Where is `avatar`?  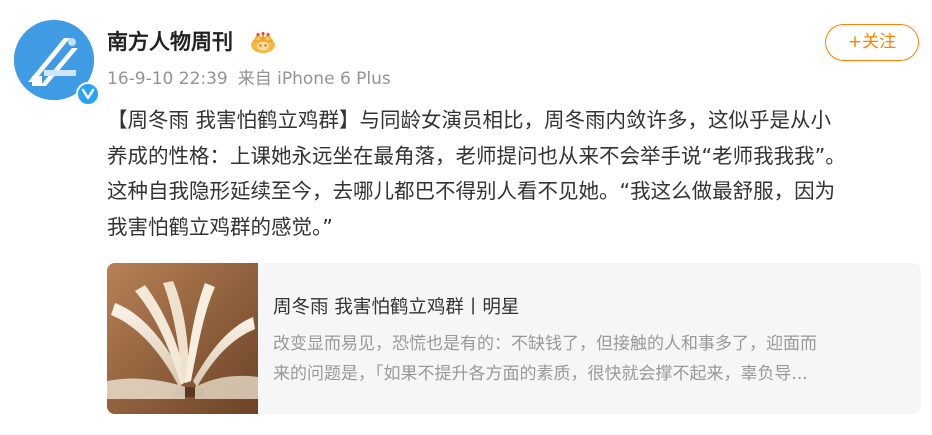
avatar is located at coordinates (57, 63).